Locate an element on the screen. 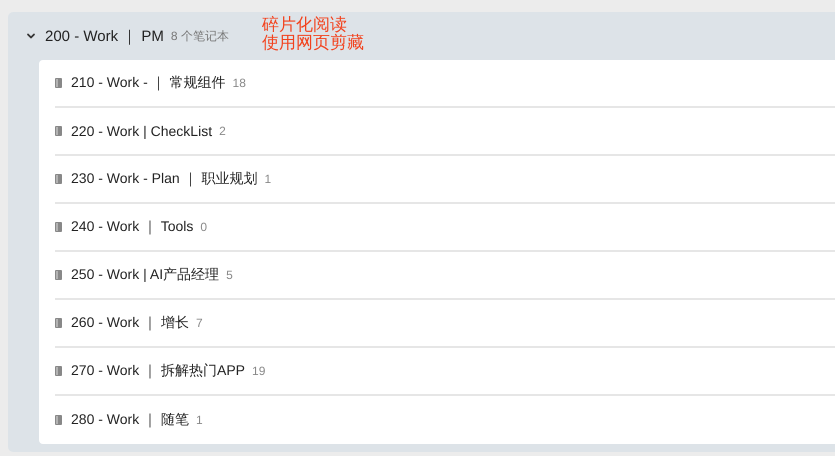  stack-header: 200 - Work ｜ PM 8 个笔记本 碎片化阅读 使用网页剪藏 is located at coordinates (421, 36).